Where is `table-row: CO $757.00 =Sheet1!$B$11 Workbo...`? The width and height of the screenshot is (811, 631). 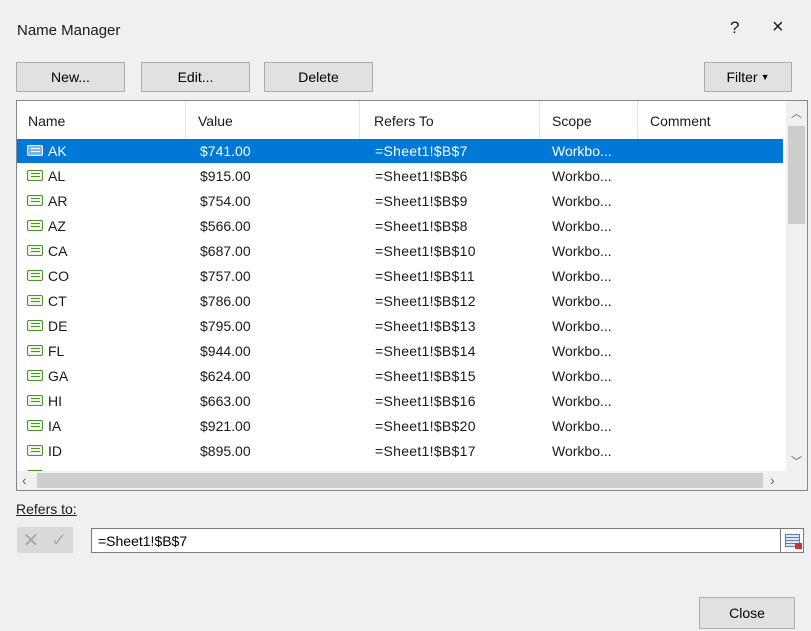
table-row: CO $757.00 =Sheet1!$B$11 Workbo... is located at coordinates (400, 276).